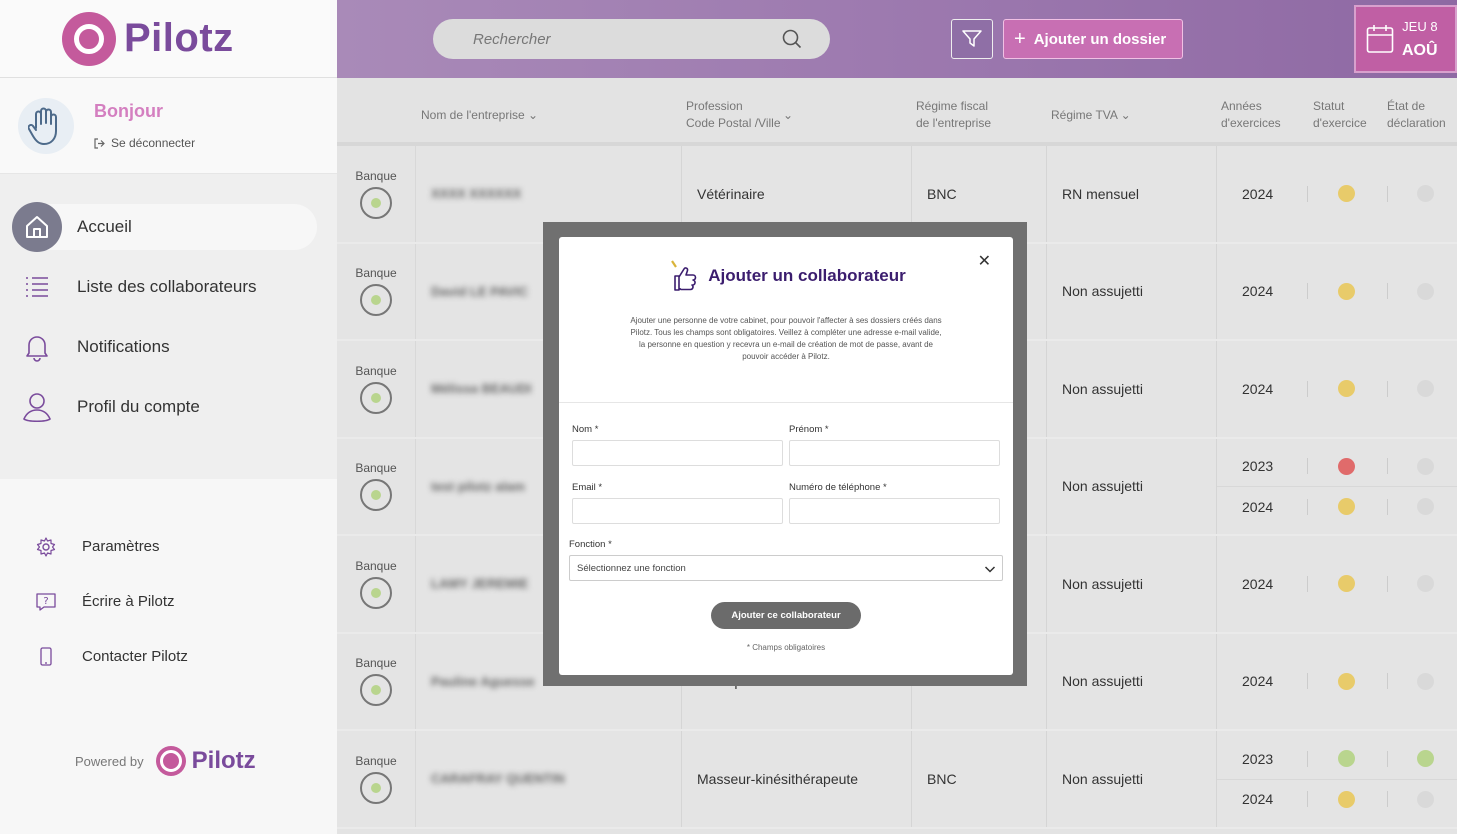 This screenshot has height=834, width=1457. I want to click on fonction-select: Sélectionnez une fonction, so click(786, 568).